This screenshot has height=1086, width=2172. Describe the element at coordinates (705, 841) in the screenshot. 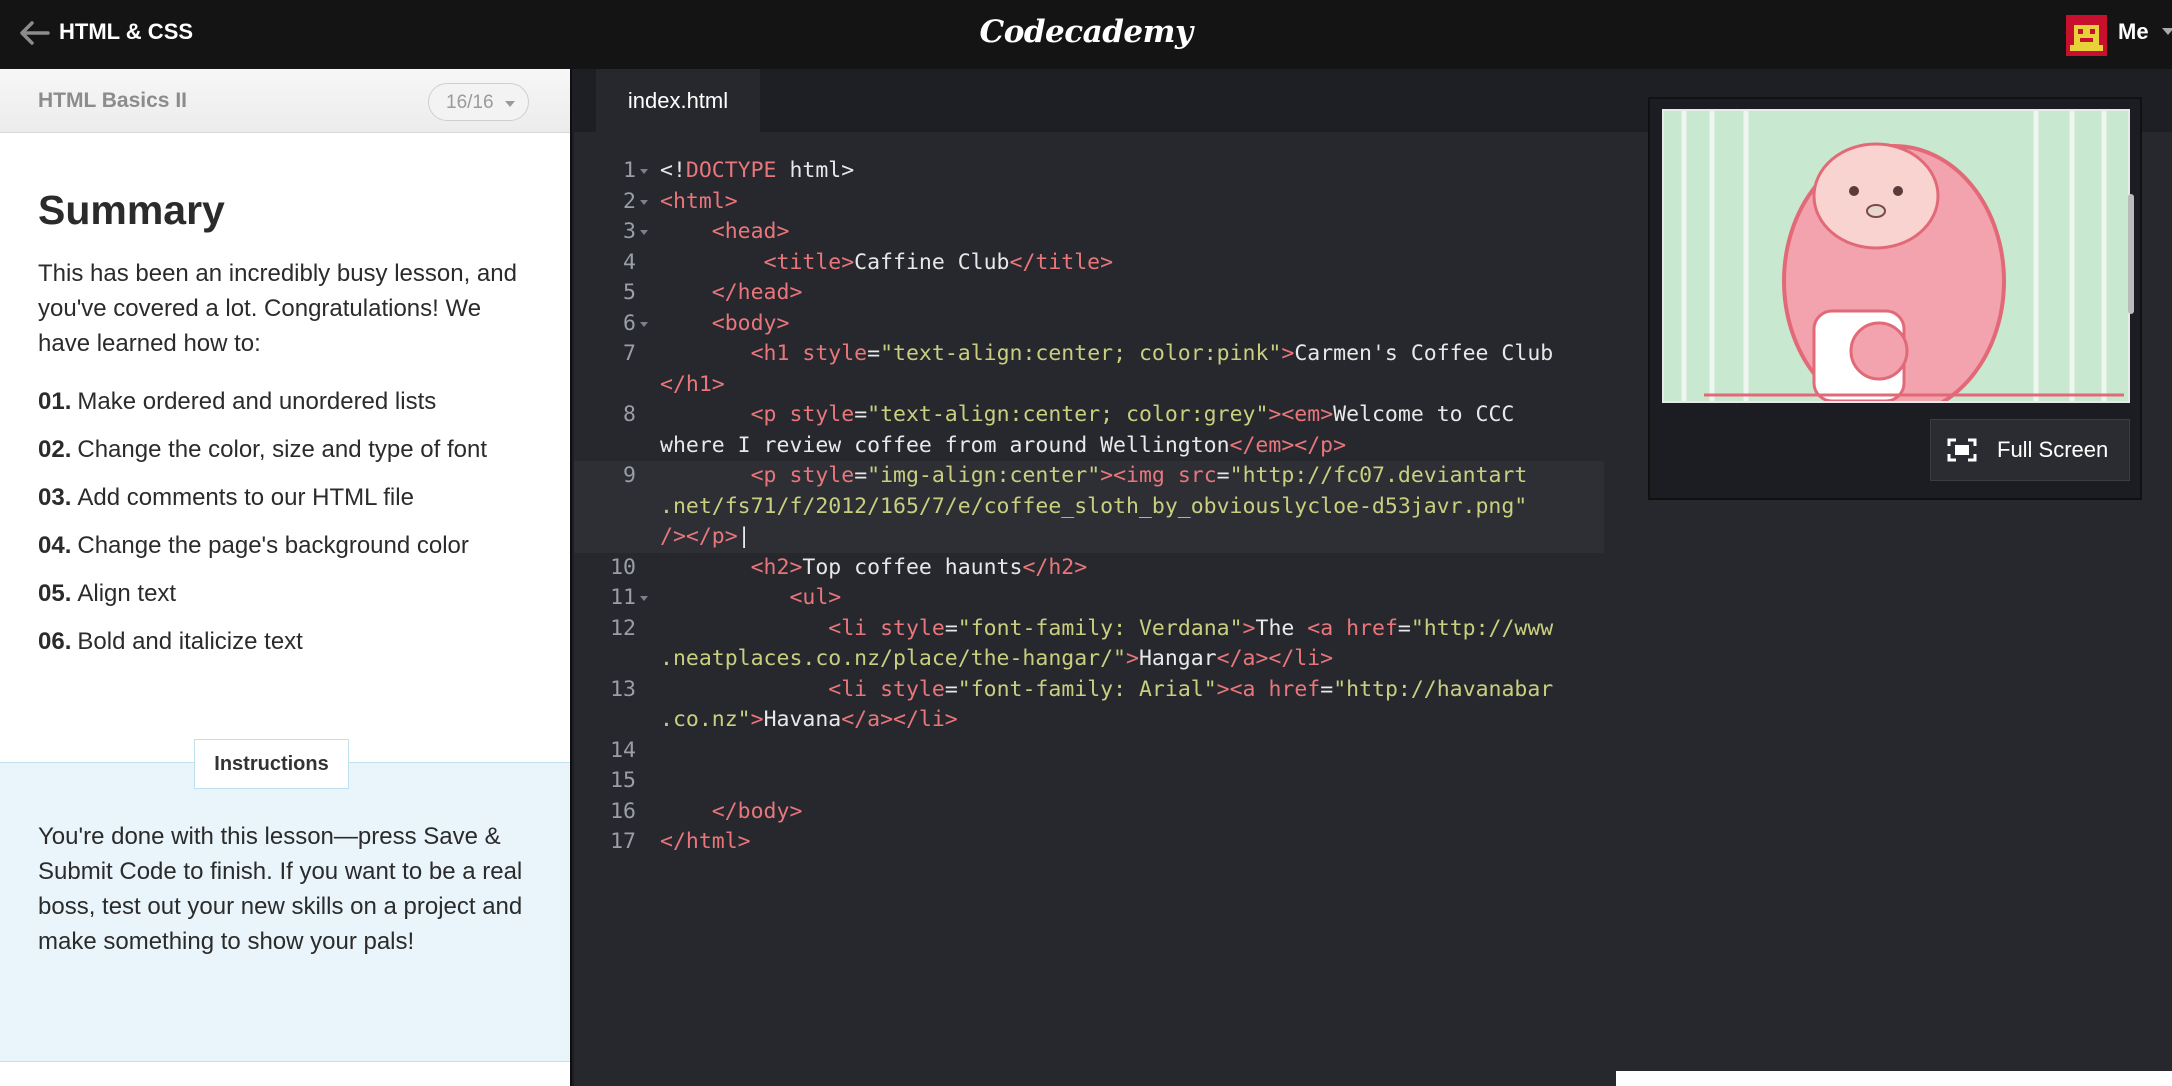

I see `code-text: </html>` at that location.